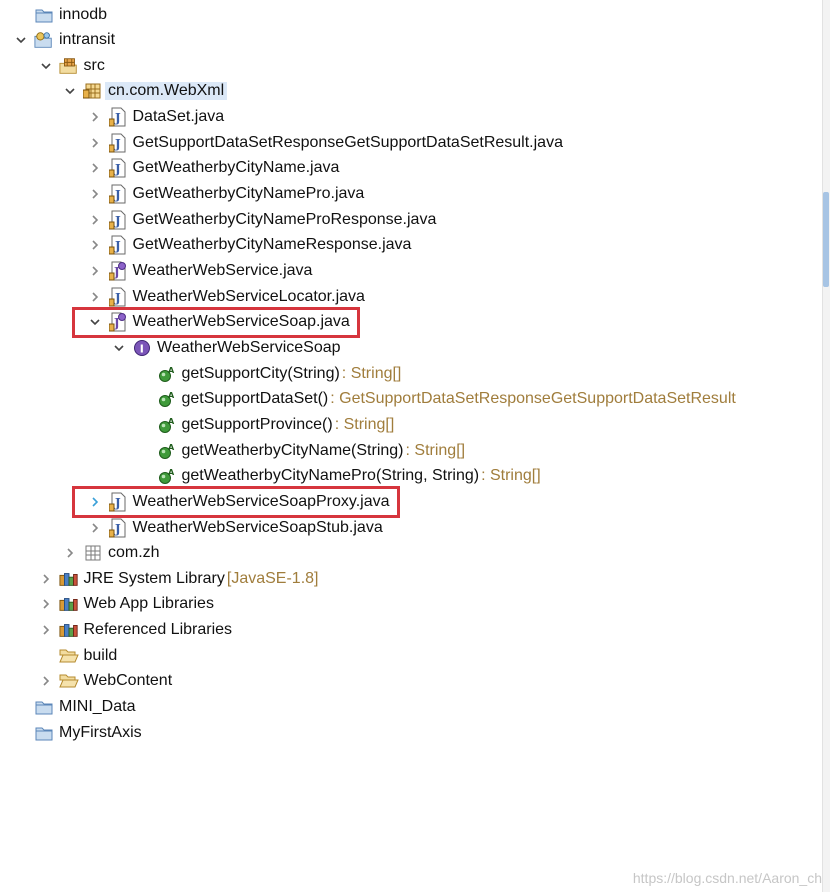  I want to click on tree-item-weatherwebservicelocator-java: J WeatherWebServiceLocator.java, so click(225, 296).